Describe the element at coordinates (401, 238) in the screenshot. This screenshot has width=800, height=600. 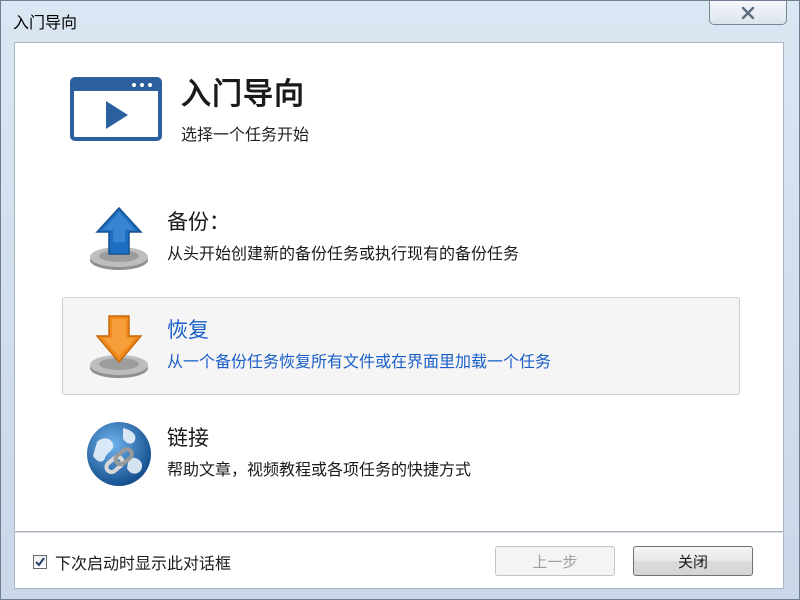
I see `task-backup: 备份： 从头开始创建新的备份任务或执行现有的备份任务` at that location.